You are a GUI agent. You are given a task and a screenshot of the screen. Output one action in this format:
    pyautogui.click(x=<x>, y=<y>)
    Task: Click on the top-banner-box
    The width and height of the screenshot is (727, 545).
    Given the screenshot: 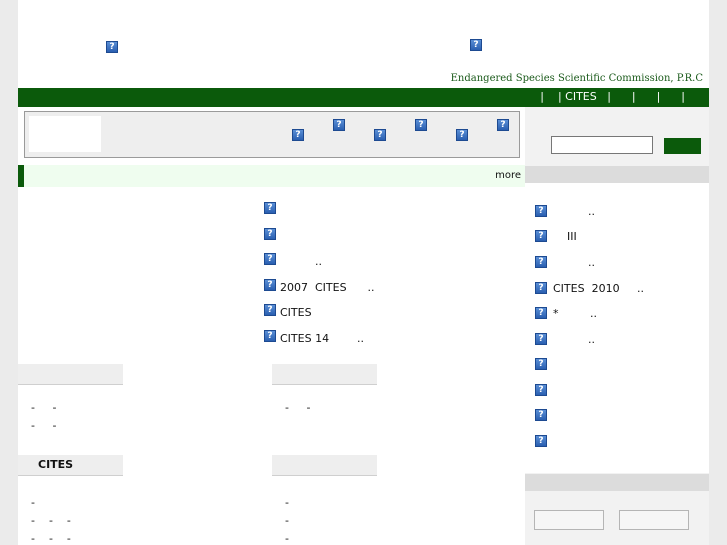 What is the action you would take?
    pyautogui.click(x=272, y=134)
    